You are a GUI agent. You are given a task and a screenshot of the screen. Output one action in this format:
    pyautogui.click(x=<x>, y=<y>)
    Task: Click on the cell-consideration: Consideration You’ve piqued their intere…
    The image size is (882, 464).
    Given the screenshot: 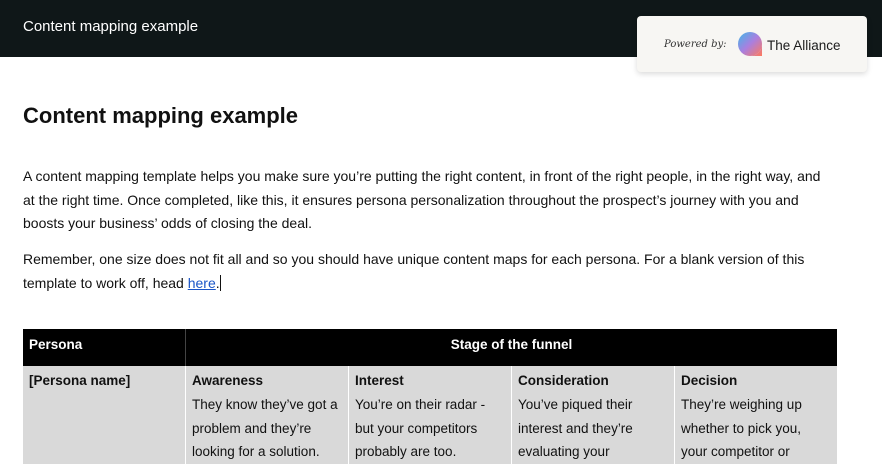 What is the action you would take?
    pyautogui.click(x=593, y=415)
    